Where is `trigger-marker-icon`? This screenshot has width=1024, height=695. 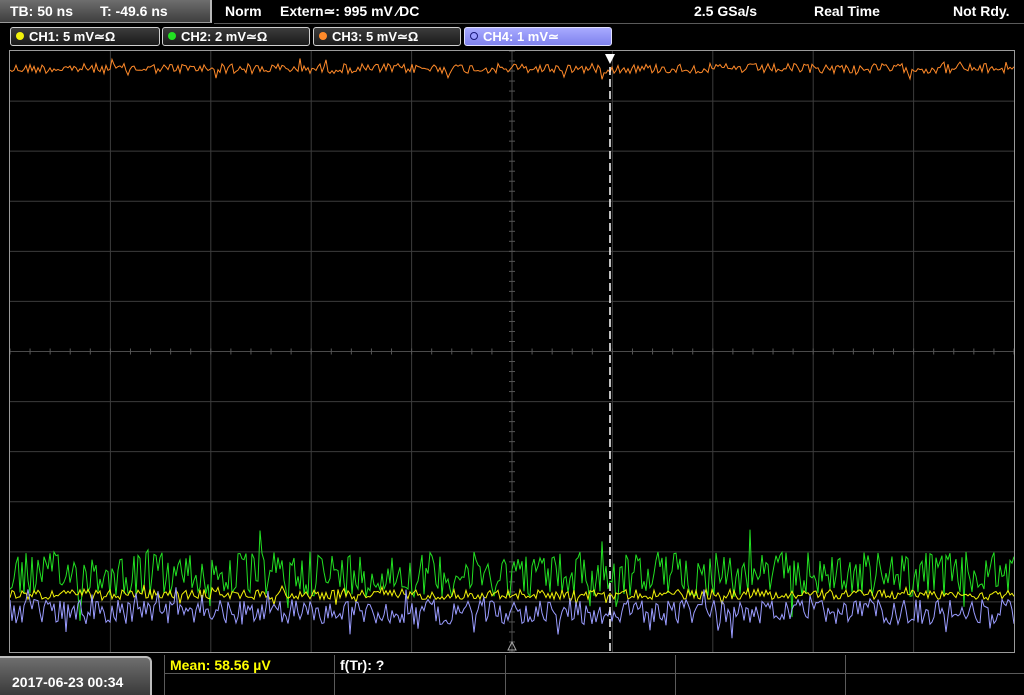 trigger-marker-icon is located at coordinates (610, 59).